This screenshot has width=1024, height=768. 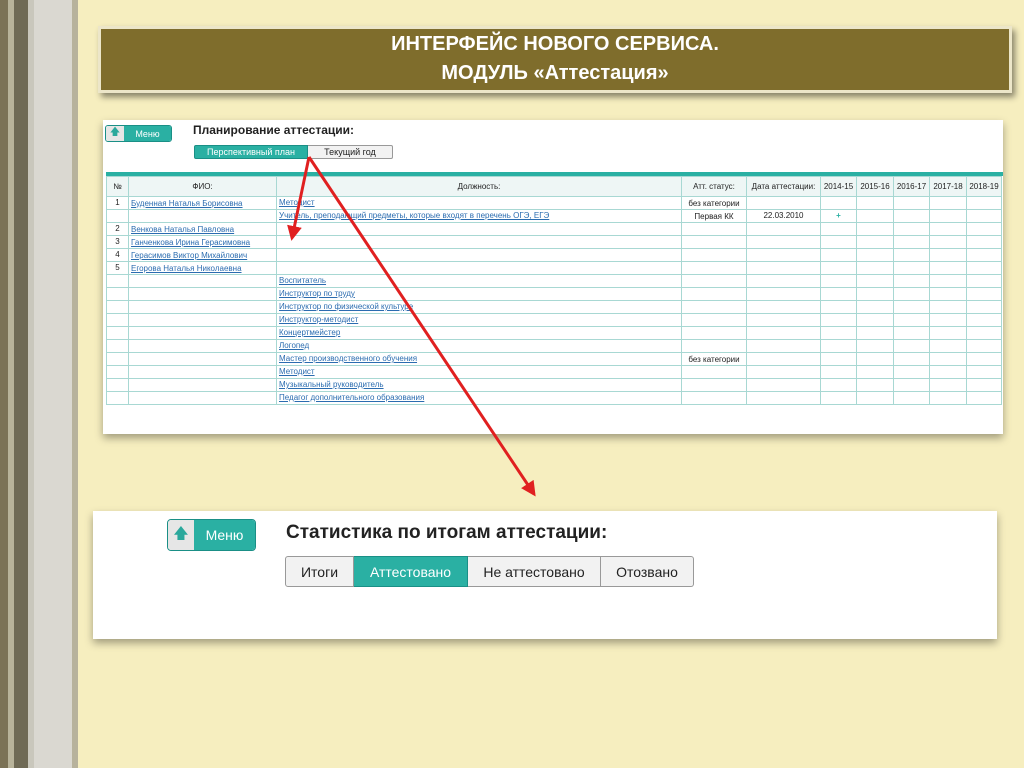 What do you see at coordinates (479, 333) in the screenshot?
I see `position-cell: Концертмейстер` at bounding box center [479, 333].